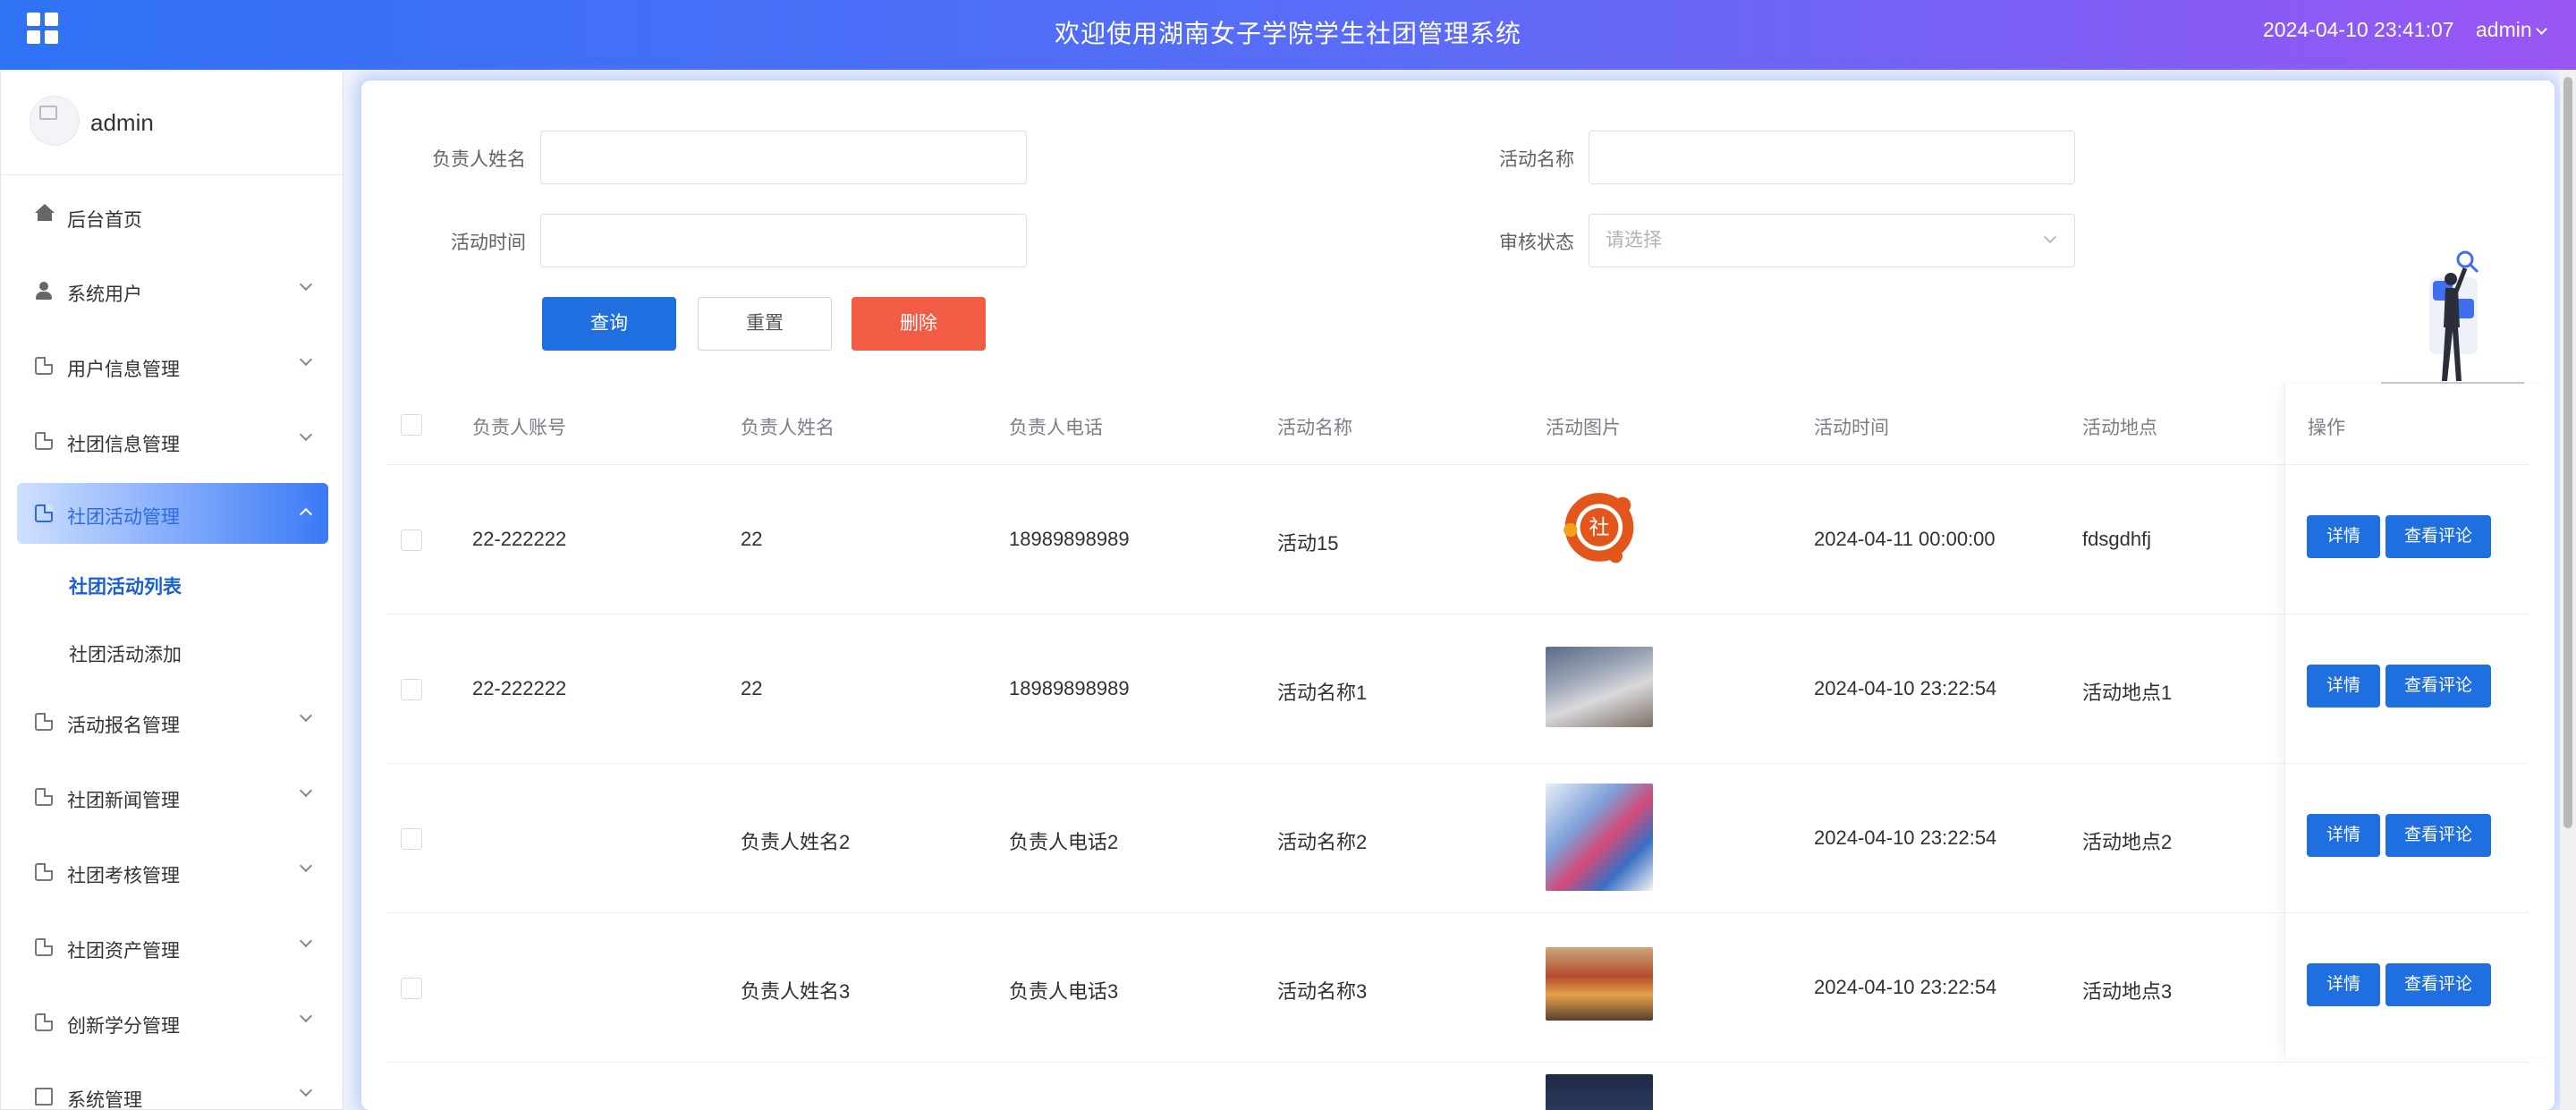 This screenshot has height=1110, width=2576. Describe the element at coordinates (55, 121) in the screenshot. I see `avatar` at that location.